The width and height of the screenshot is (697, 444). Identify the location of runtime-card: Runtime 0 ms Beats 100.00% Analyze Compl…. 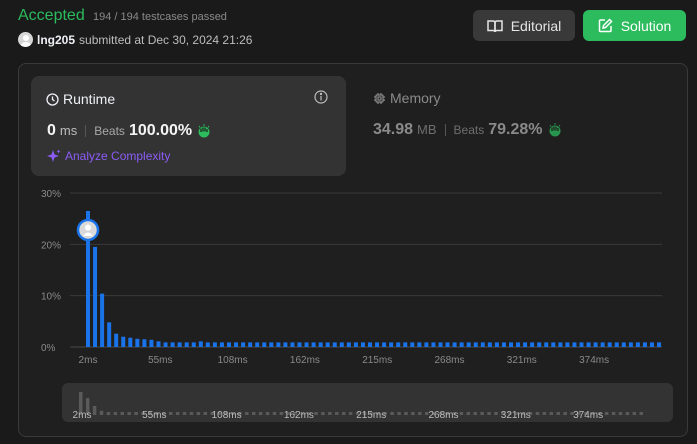
(188, 126).